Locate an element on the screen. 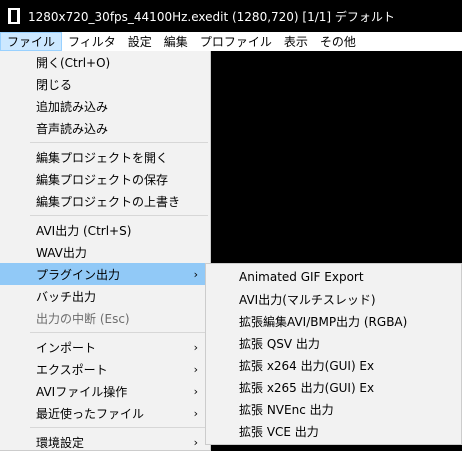  menu-item-label: 最近使ったファイル is located at coordinates (90, 413).